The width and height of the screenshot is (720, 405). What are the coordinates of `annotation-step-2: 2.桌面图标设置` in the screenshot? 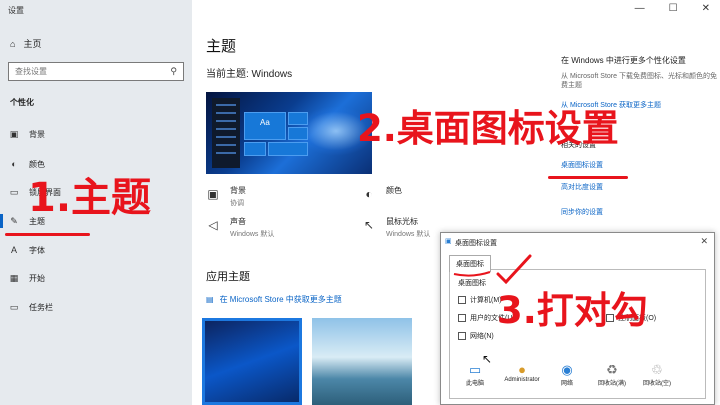 It's located at (488, 128).